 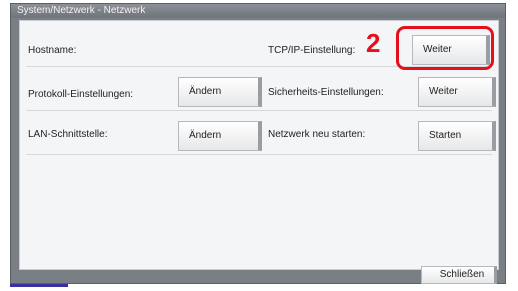 What do you see at coordinates (457, 136) in the screenshot?
I see `restart-network-button: Starten` at bounding box center [457, 136].